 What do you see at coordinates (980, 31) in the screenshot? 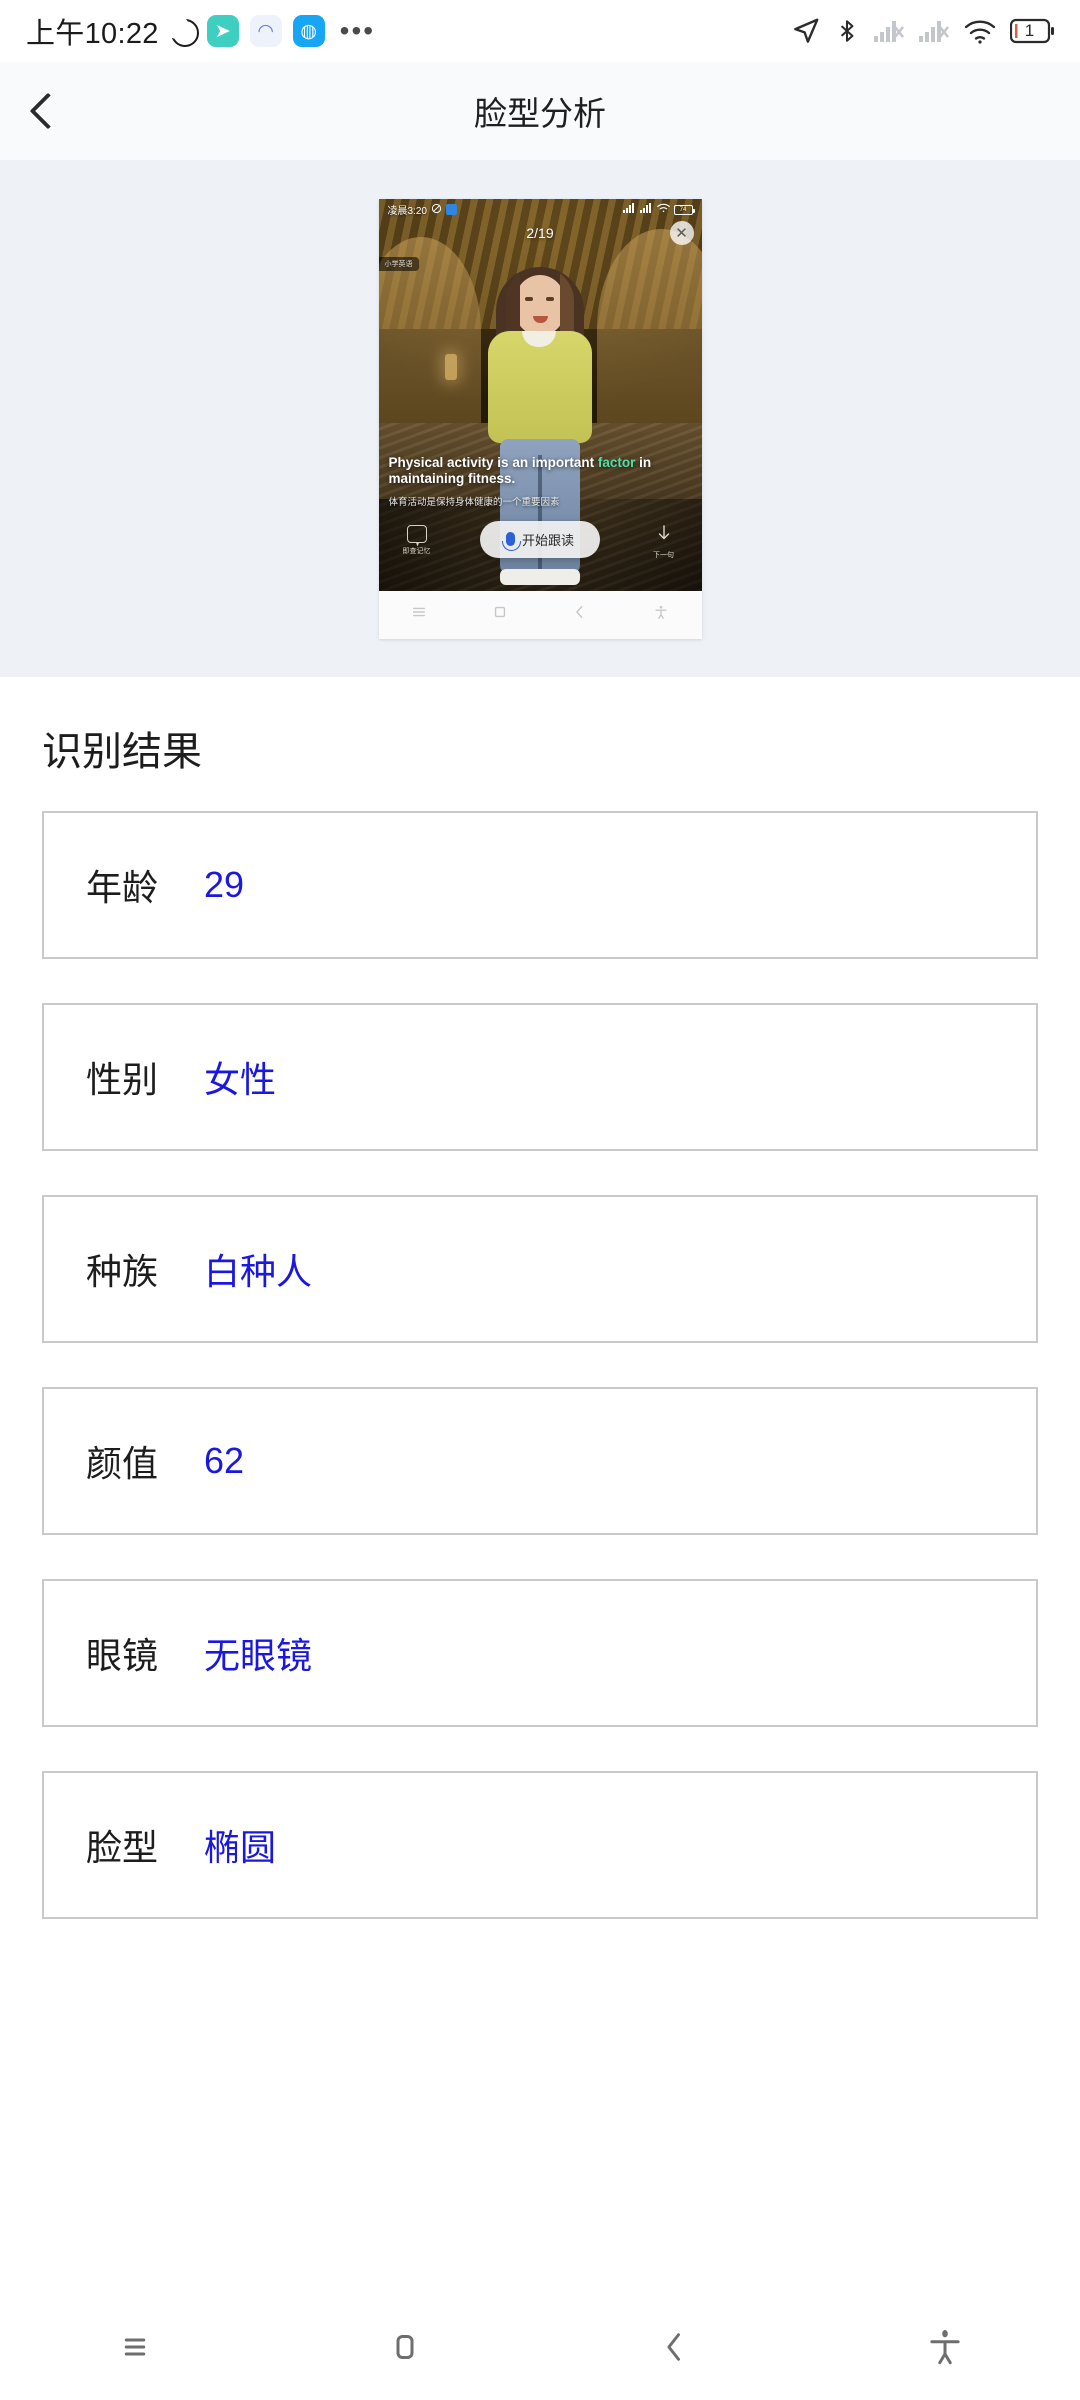
I see `wifi-icon` at bounding box center [980, 31].